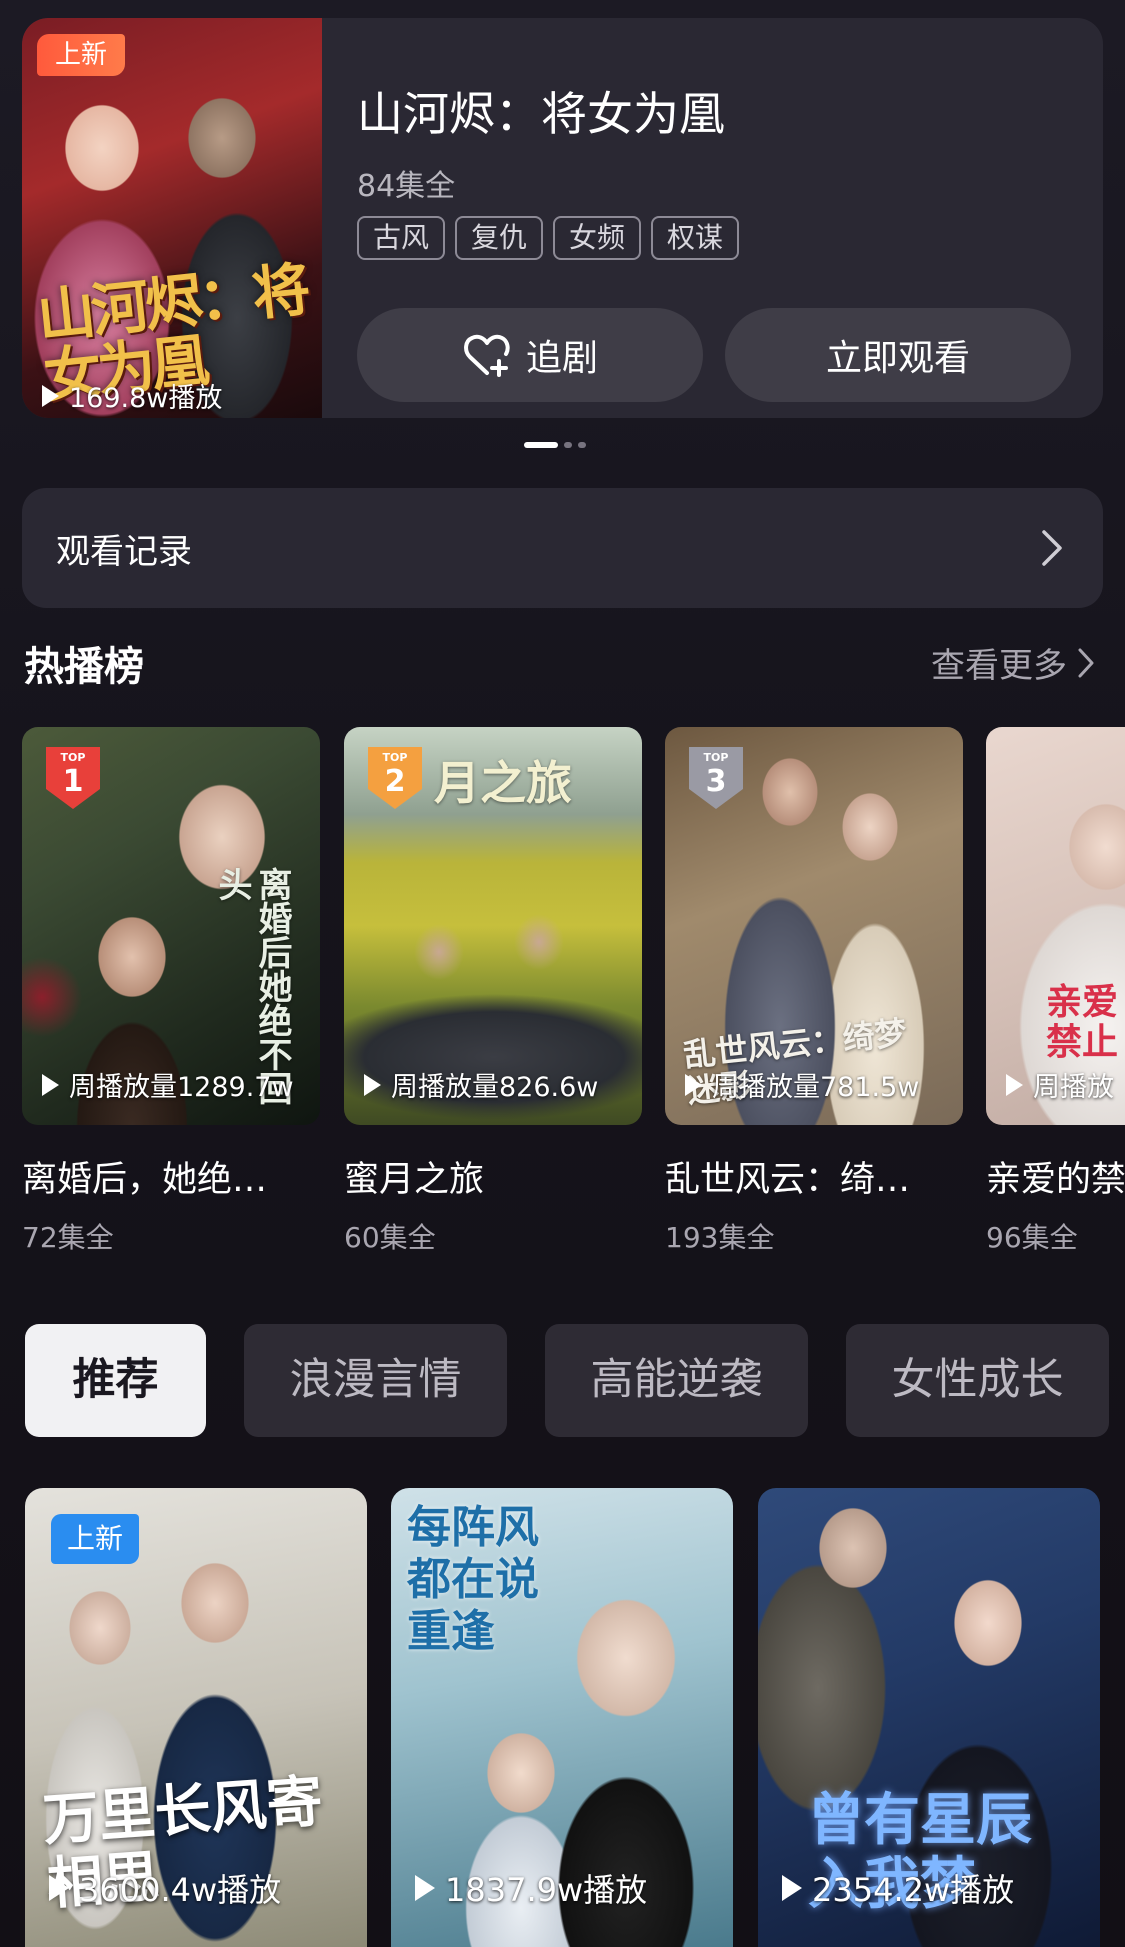  I want to click on hot-list-item: 乱世风云：绮梦迷影 TOP 3 周播放量781.5w 乱世风云：绮… 193集全, so click(814, 991).